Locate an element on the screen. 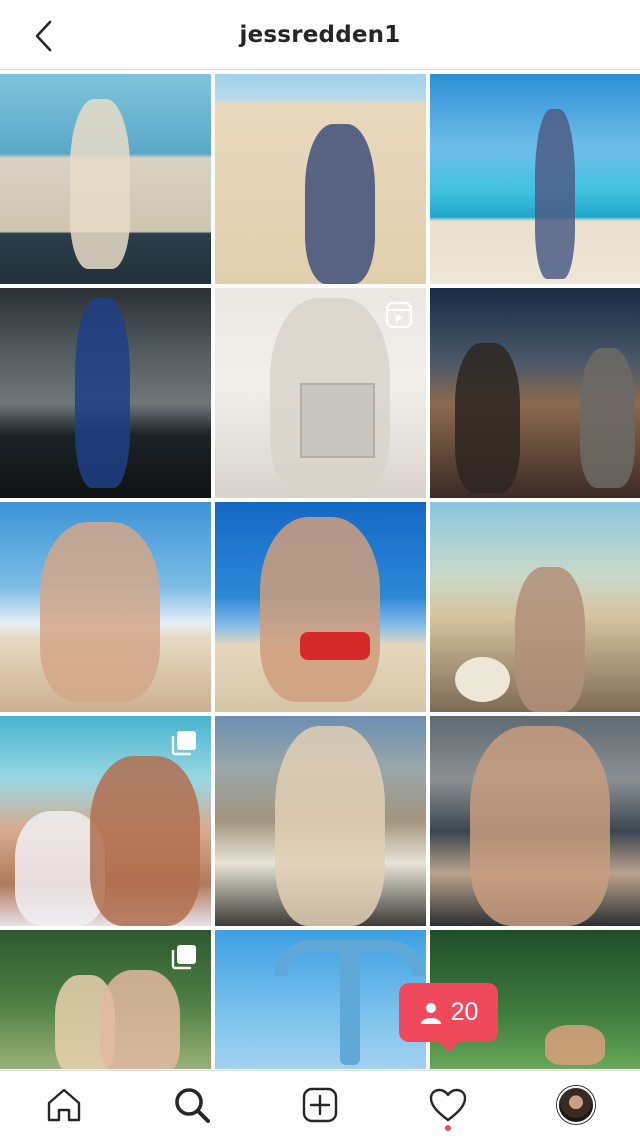 This screenshot has width=640, height=1138. chevron-left-icon is located at coordinates (43, 36).